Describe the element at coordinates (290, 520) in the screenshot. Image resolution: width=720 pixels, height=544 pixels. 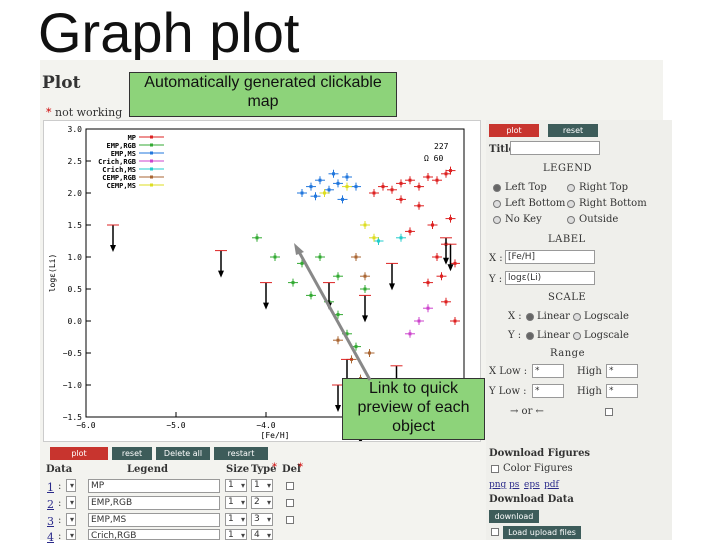
I see `row-3-del-checkbox` at that location.